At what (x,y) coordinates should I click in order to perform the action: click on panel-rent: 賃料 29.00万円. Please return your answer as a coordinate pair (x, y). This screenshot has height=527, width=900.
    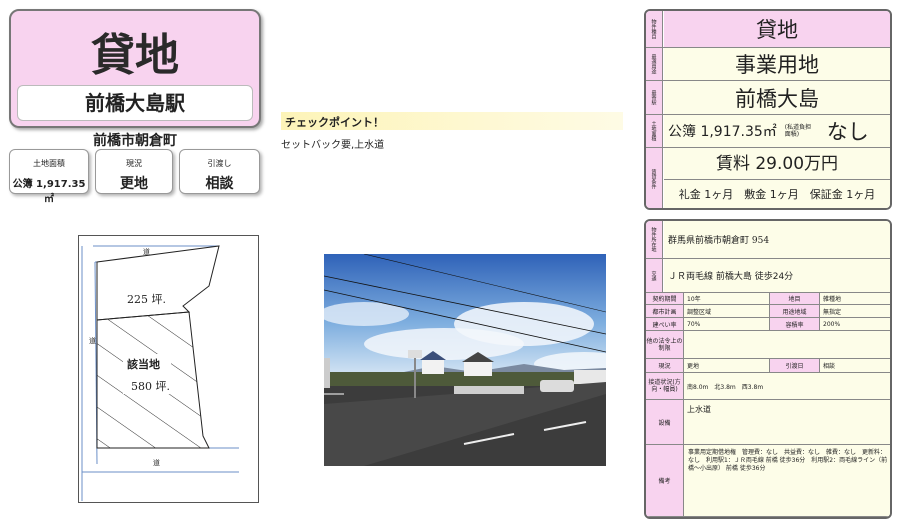
    Looking at the image, I should click on (777, 164).